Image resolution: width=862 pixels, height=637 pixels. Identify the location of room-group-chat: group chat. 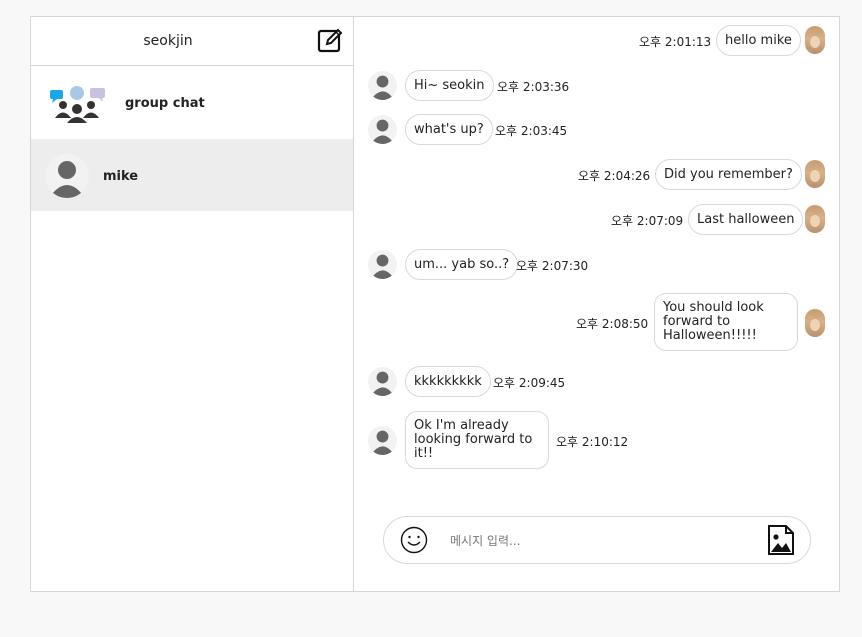
(192, 103).